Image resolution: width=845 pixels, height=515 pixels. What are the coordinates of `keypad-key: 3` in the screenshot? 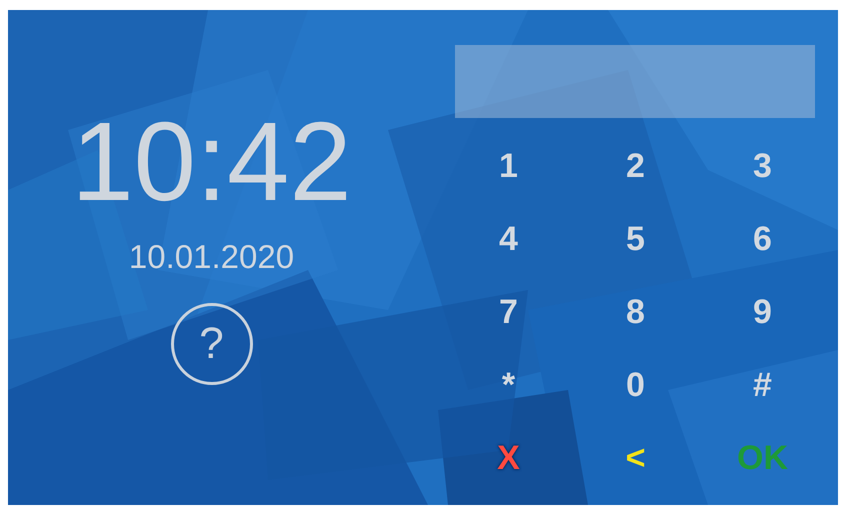 It's located at (762, 166).